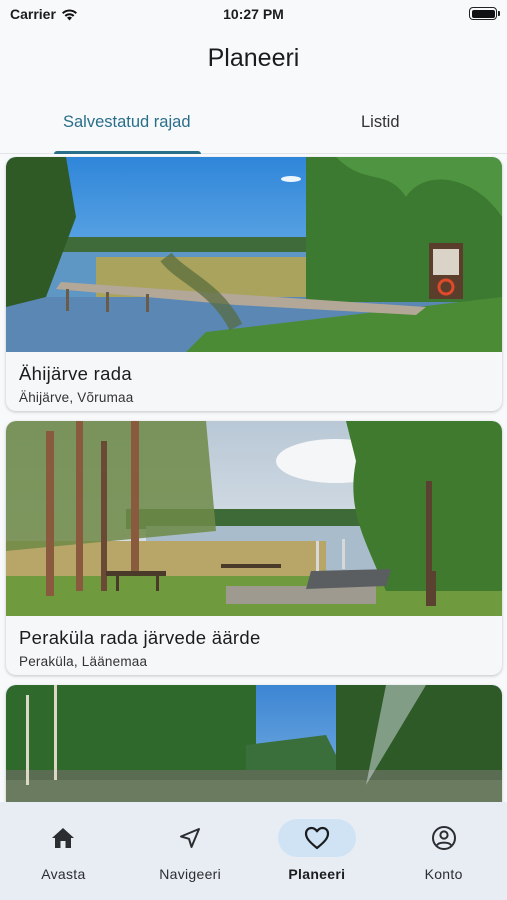 This screenshot has width=507, height=900. I want to click on navigation-arrow-icon, so click(190, 838).